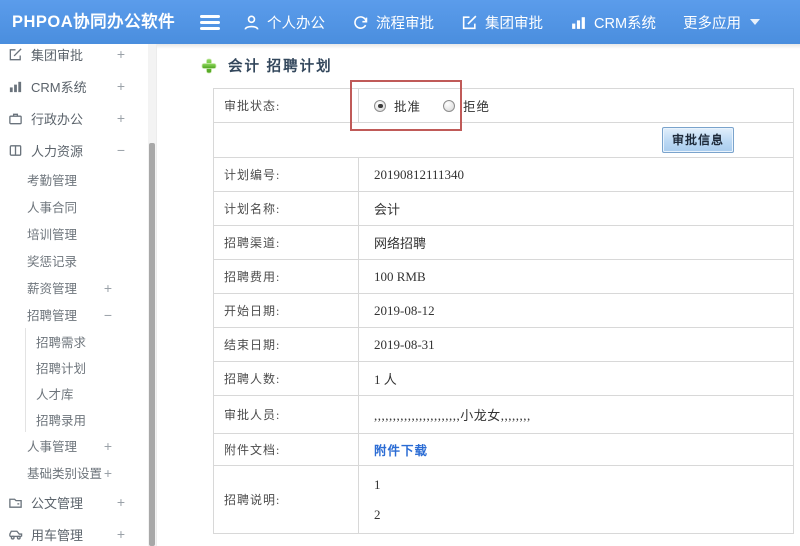 The image size is (800, 546). I want to click on sidebar-item-recruit-plan: 招聘计划, so click(87, 367).